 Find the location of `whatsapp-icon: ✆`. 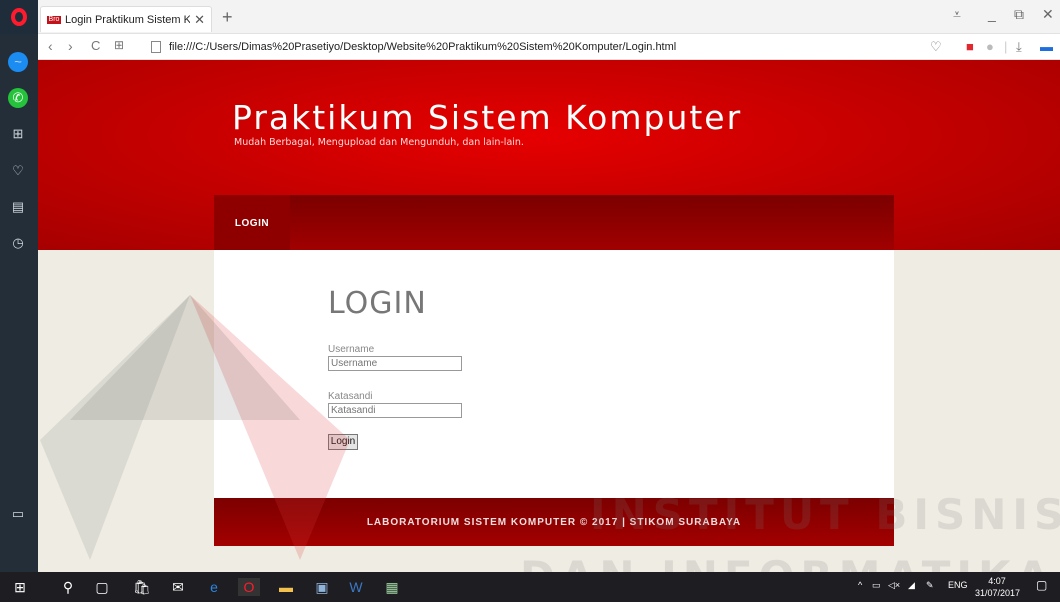

whatsapp-icon: ✆ is located at coordinates (18, 98).